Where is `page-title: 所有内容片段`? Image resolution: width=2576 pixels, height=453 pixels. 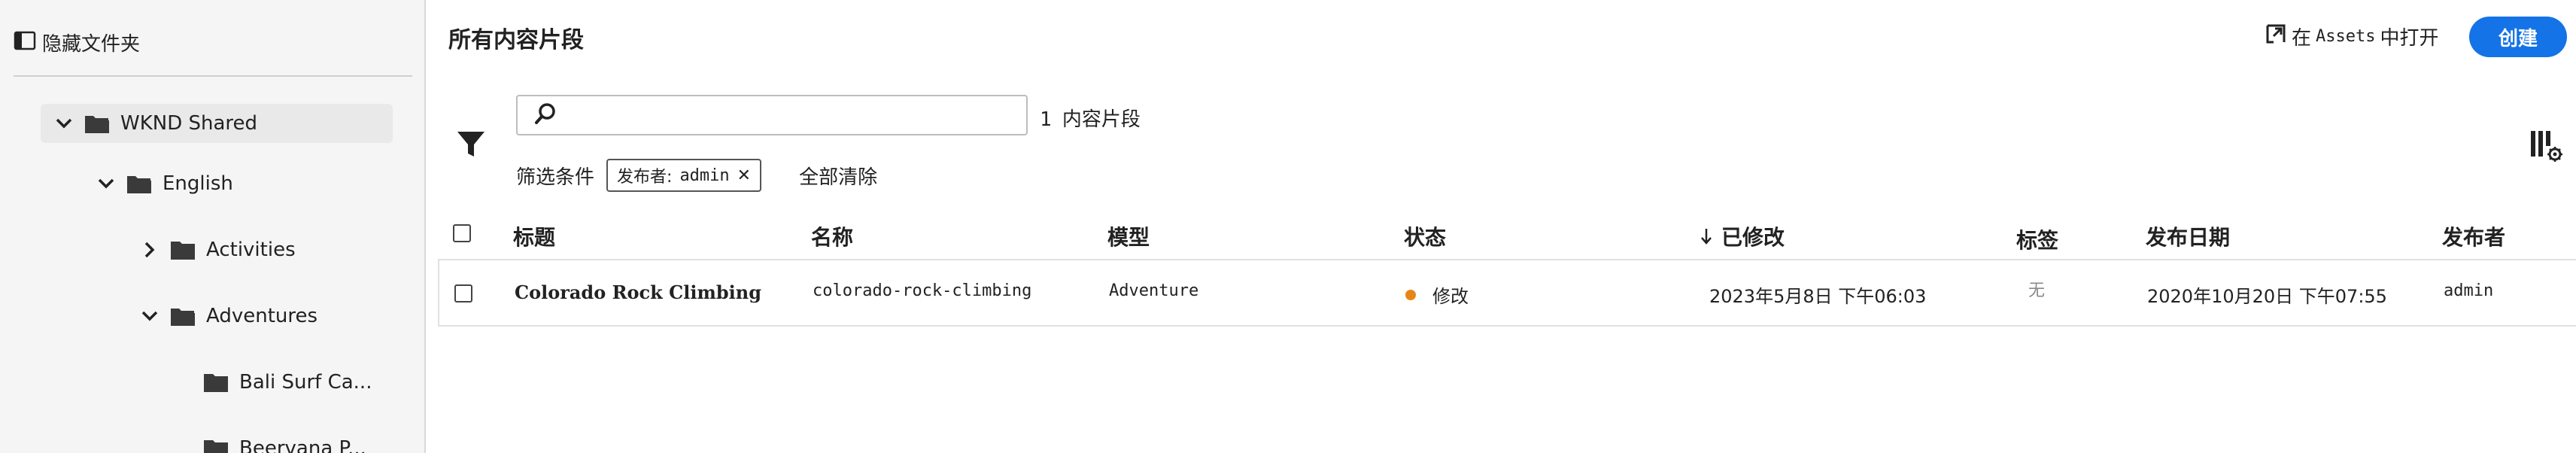 page-title: 所有内容片段 is located at coordinates (516, 40).